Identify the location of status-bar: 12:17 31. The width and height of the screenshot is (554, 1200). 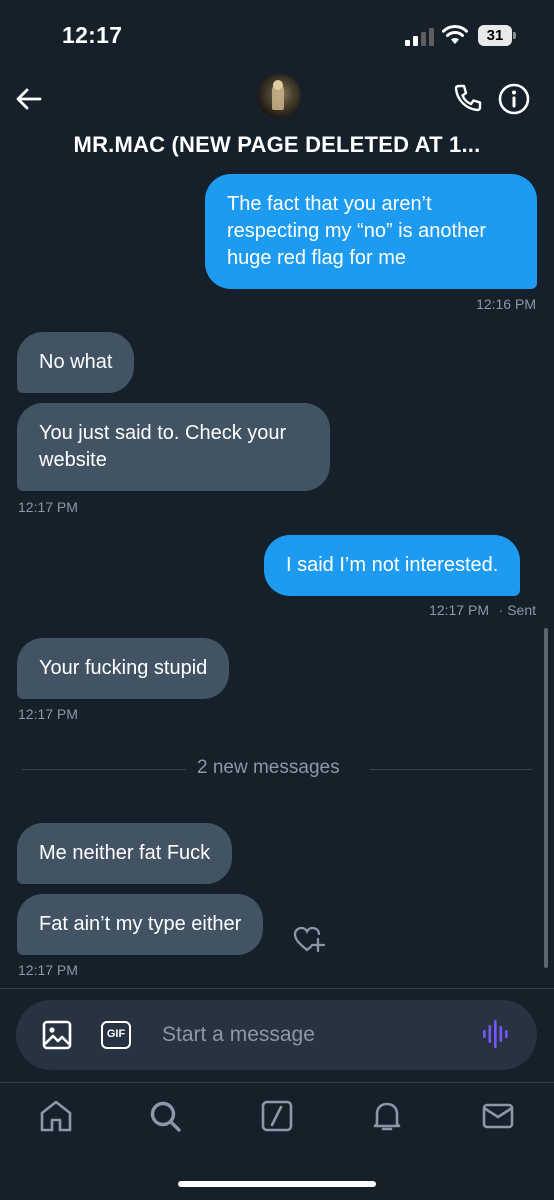
(277, 35).